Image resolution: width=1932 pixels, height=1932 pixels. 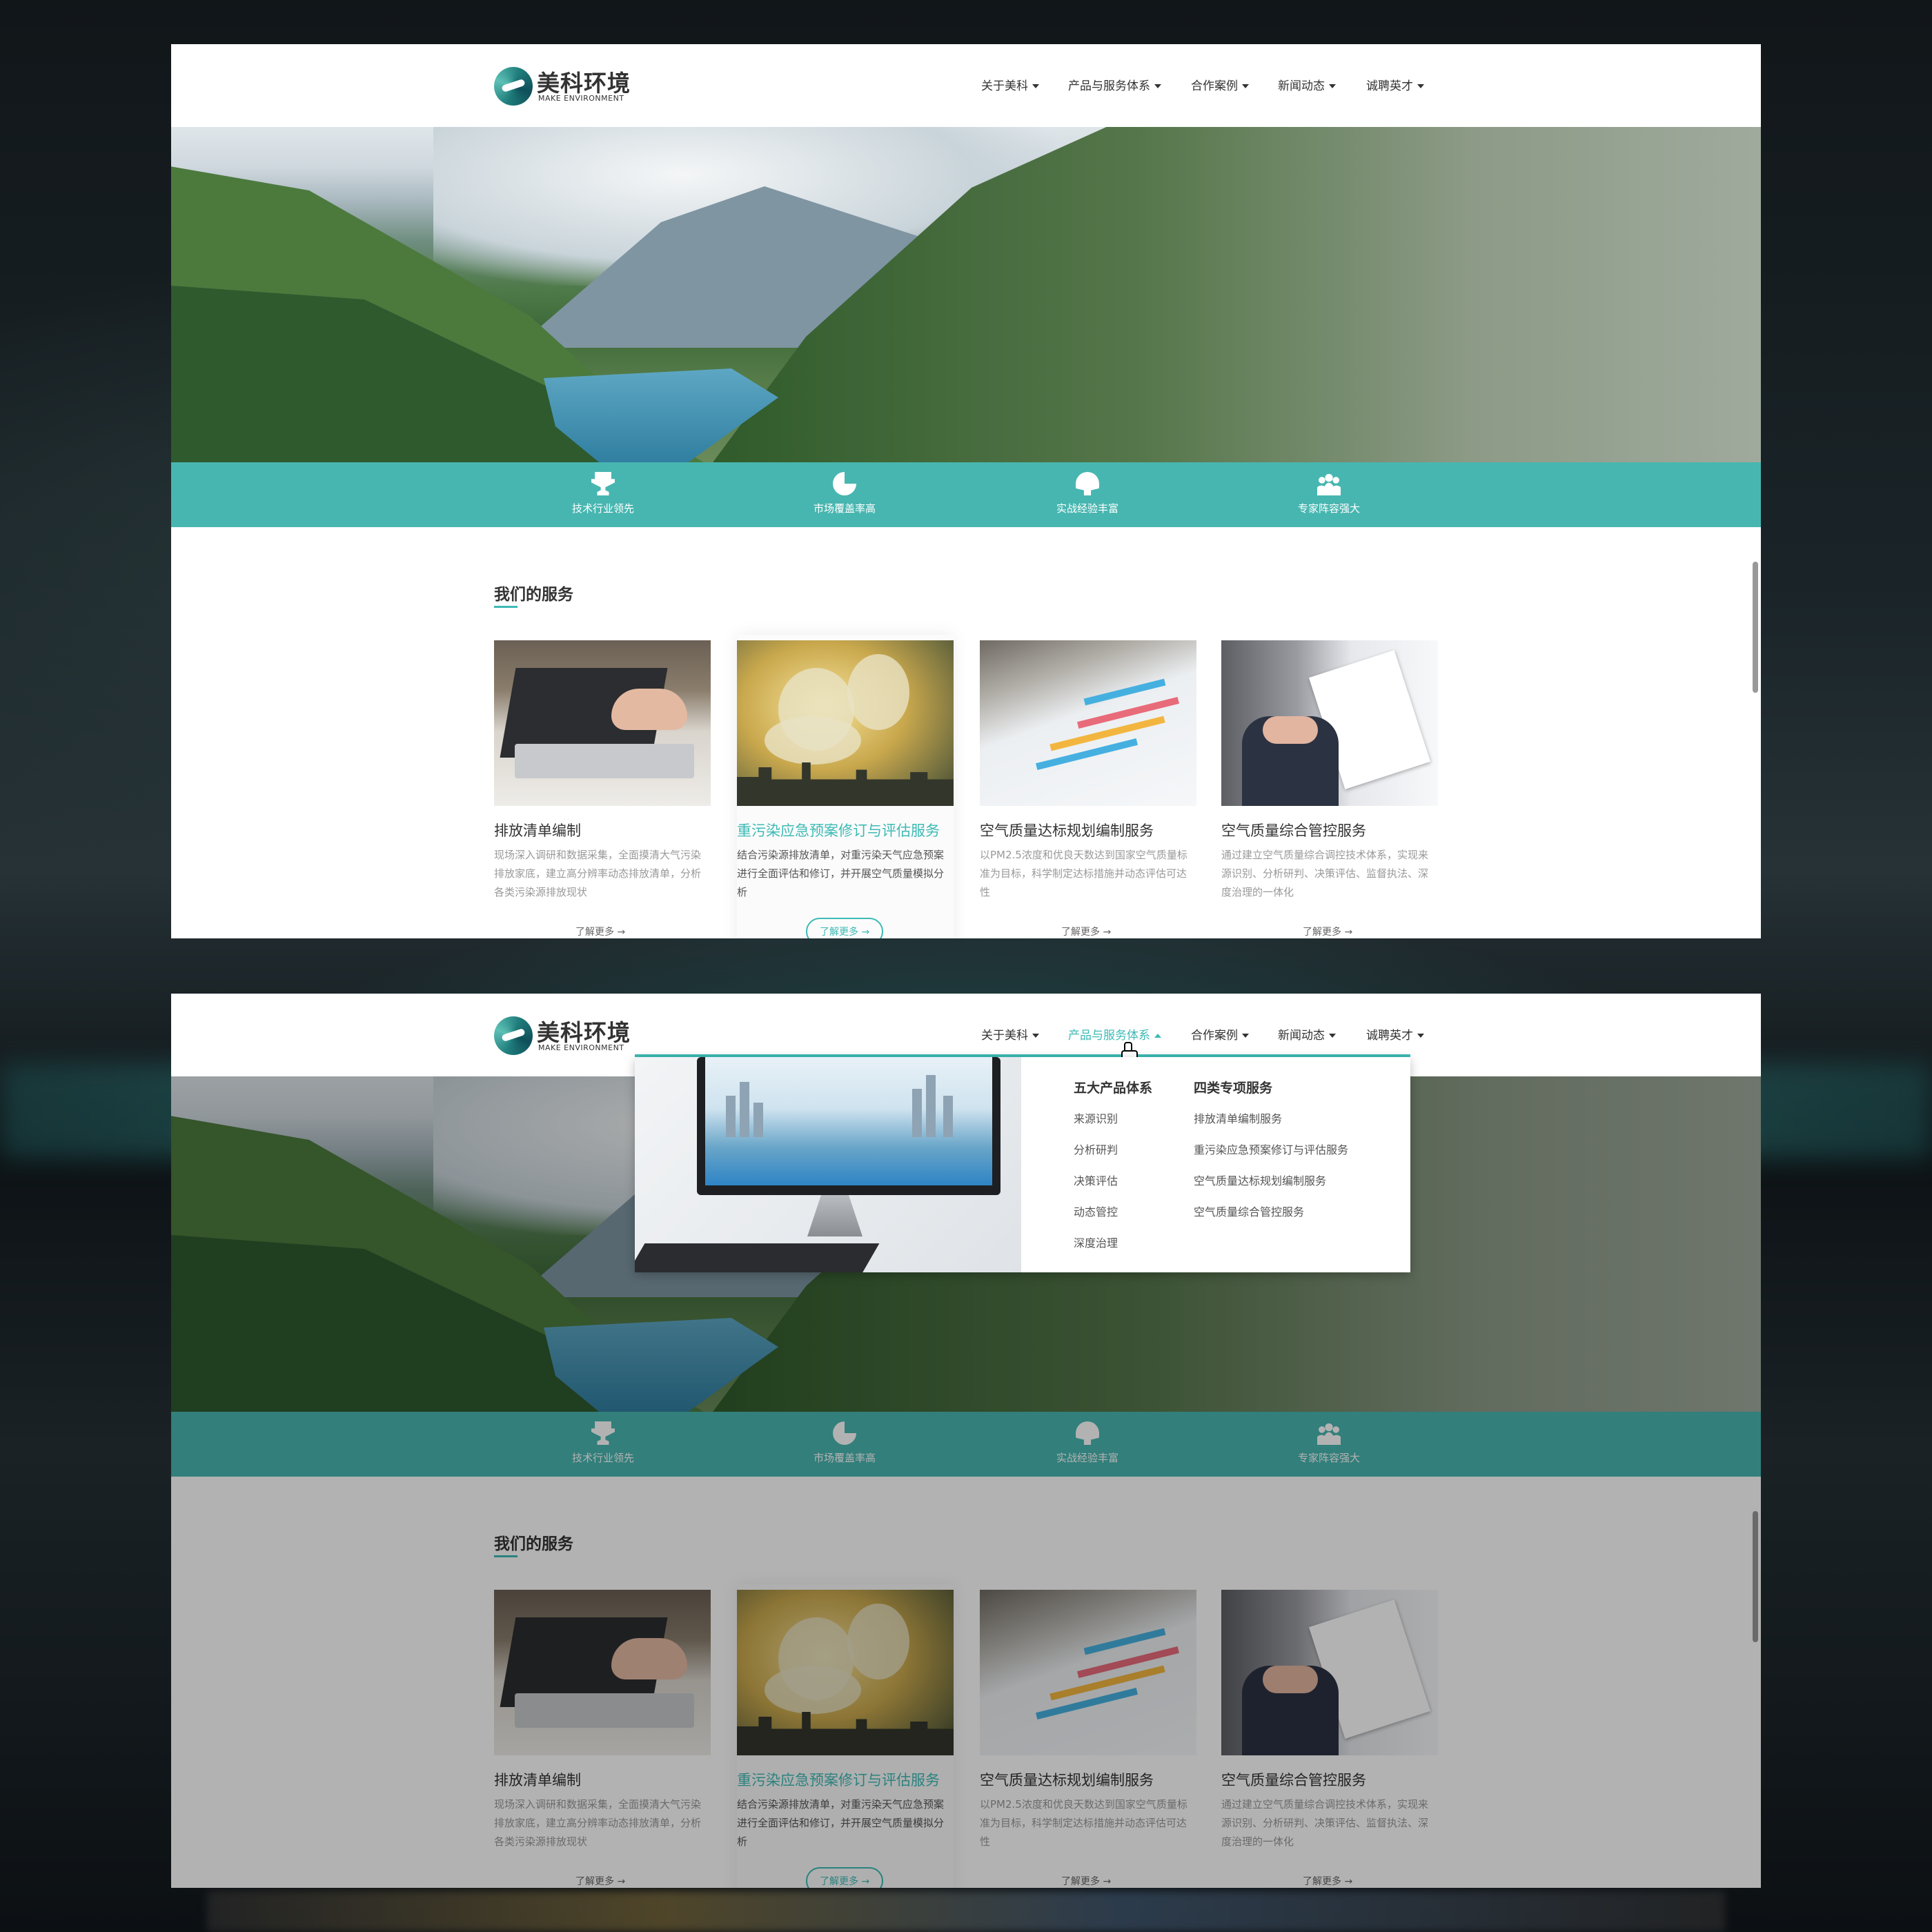 I want to click on bar-chart-report-photo, so click(x=1088, y=723).